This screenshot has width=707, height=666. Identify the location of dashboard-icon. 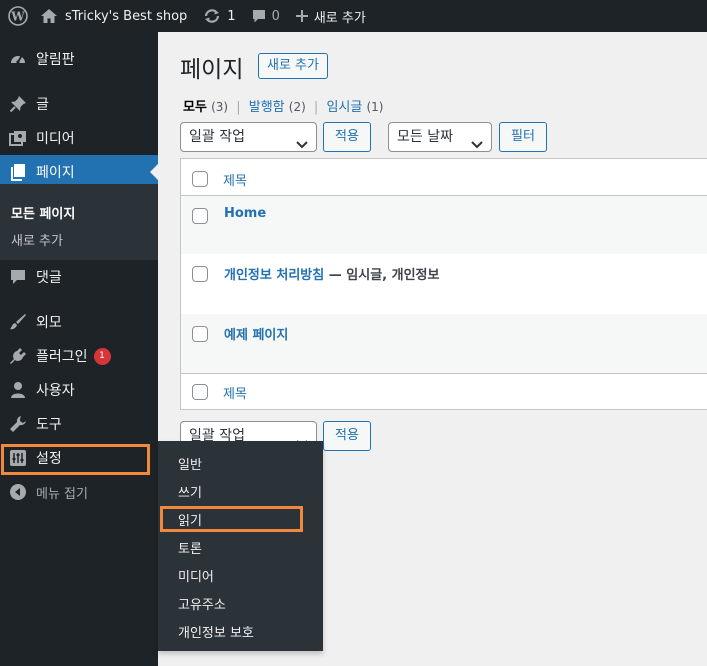
(18, 59).